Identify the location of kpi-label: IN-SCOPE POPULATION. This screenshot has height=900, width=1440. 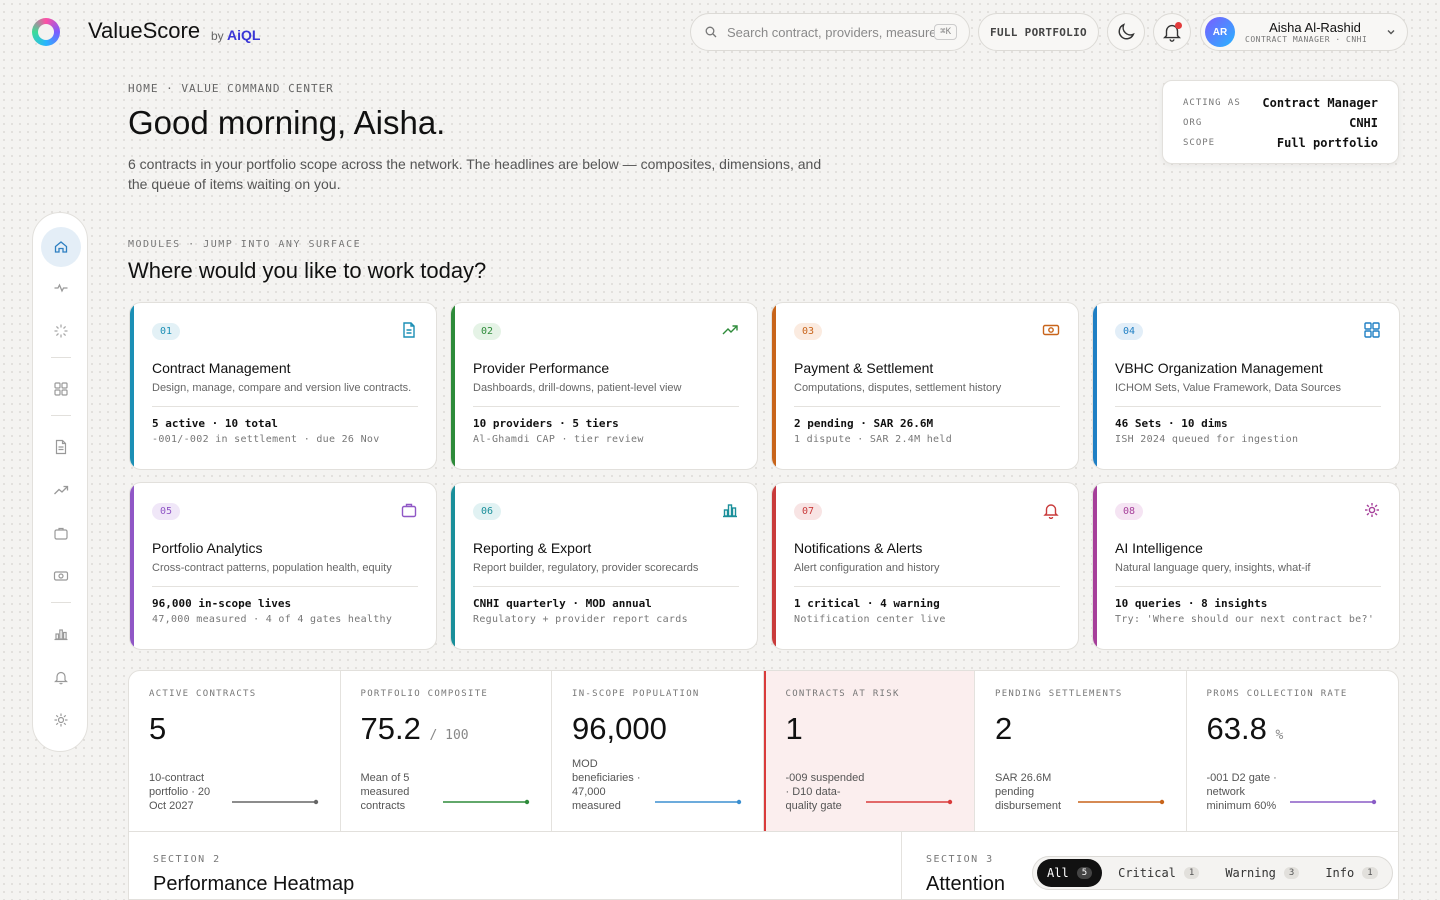
(636, 694).